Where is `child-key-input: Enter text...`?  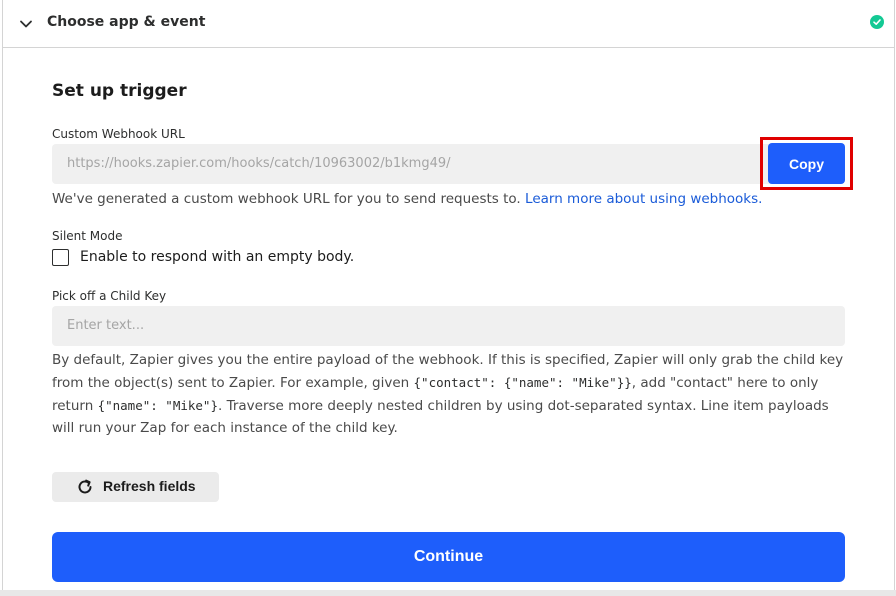
child-key-input: Enter text... is located at coordinates (448, 326).